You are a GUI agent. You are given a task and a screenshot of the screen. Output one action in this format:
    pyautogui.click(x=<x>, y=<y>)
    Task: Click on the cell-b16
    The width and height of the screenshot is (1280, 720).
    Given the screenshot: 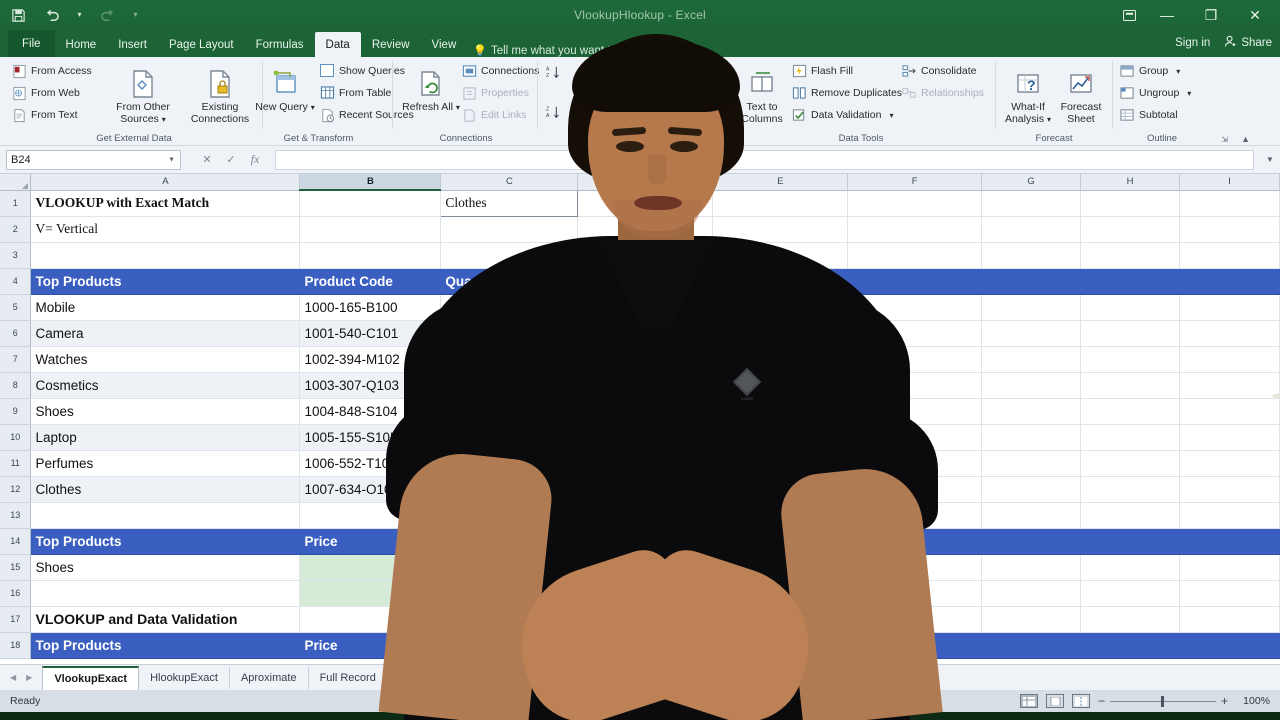 What is the action you would take?
    pyautogui.click(x=370, y=593)
    